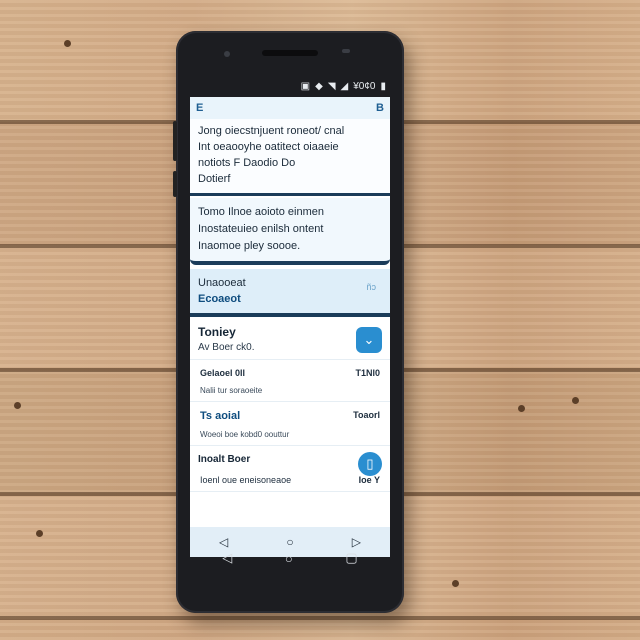 This screenshot has height=640, width=640. I want to click on list-row: Ioenl oue eneisoneaoe Ioe Y, so click(290, 480).